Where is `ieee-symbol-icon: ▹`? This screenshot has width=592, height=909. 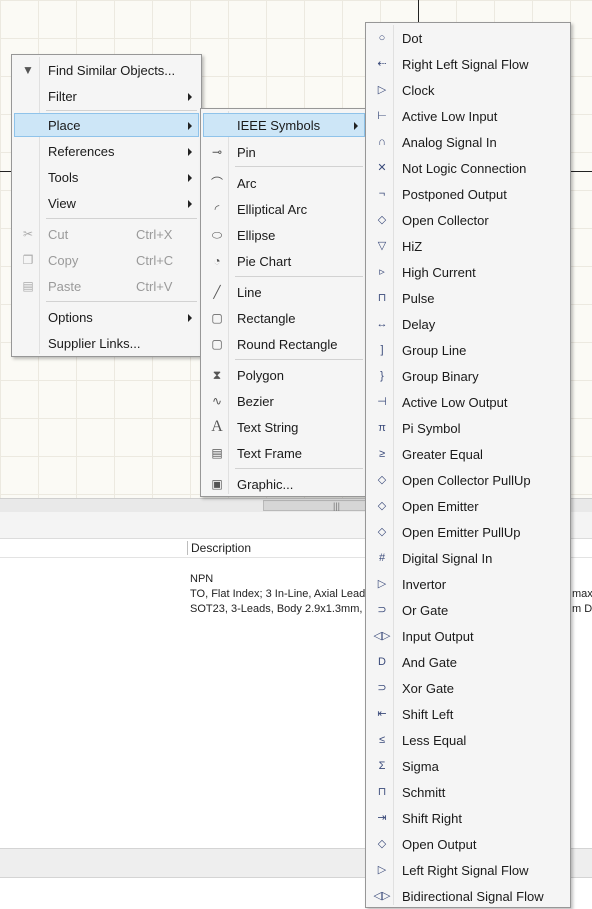 ieee-symbol-icon: ▹ is located at coordinates (382, 272).